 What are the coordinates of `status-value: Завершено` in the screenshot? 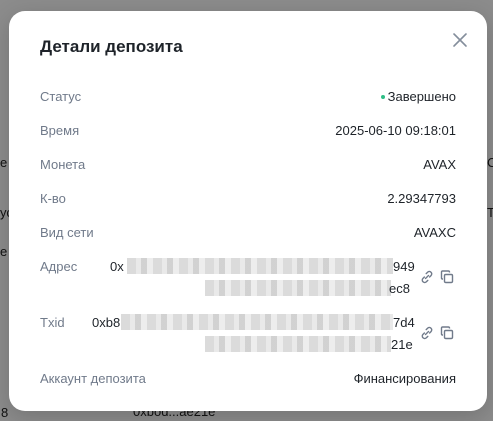 It's located at (418, 96).